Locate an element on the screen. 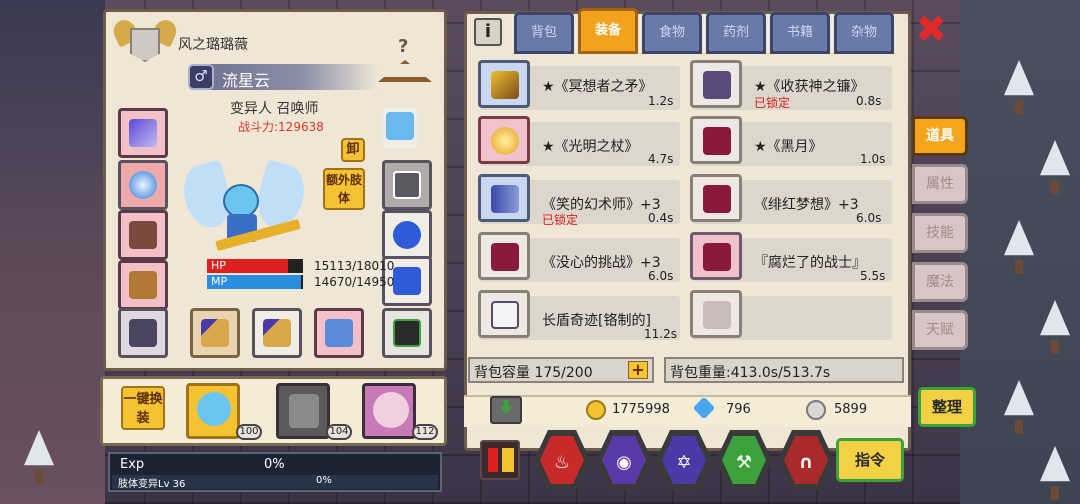 Image resolution: width=1080 pixels, height=504 pixels. exp-label: Exp is located at coordinates (132, 464).